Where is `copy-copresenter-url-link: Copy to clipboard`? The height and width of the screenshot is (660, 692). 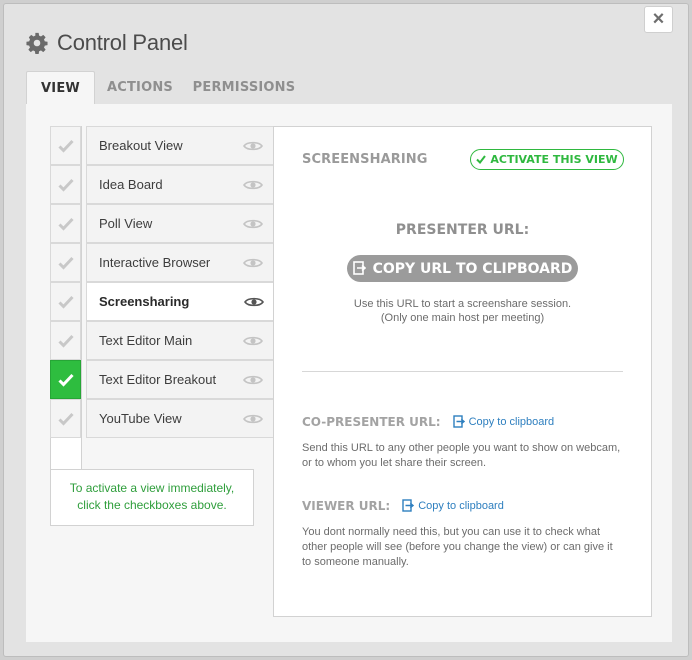 copy-copresenter-url-link: Copy to clipboard is located at coordinates (503, 422).